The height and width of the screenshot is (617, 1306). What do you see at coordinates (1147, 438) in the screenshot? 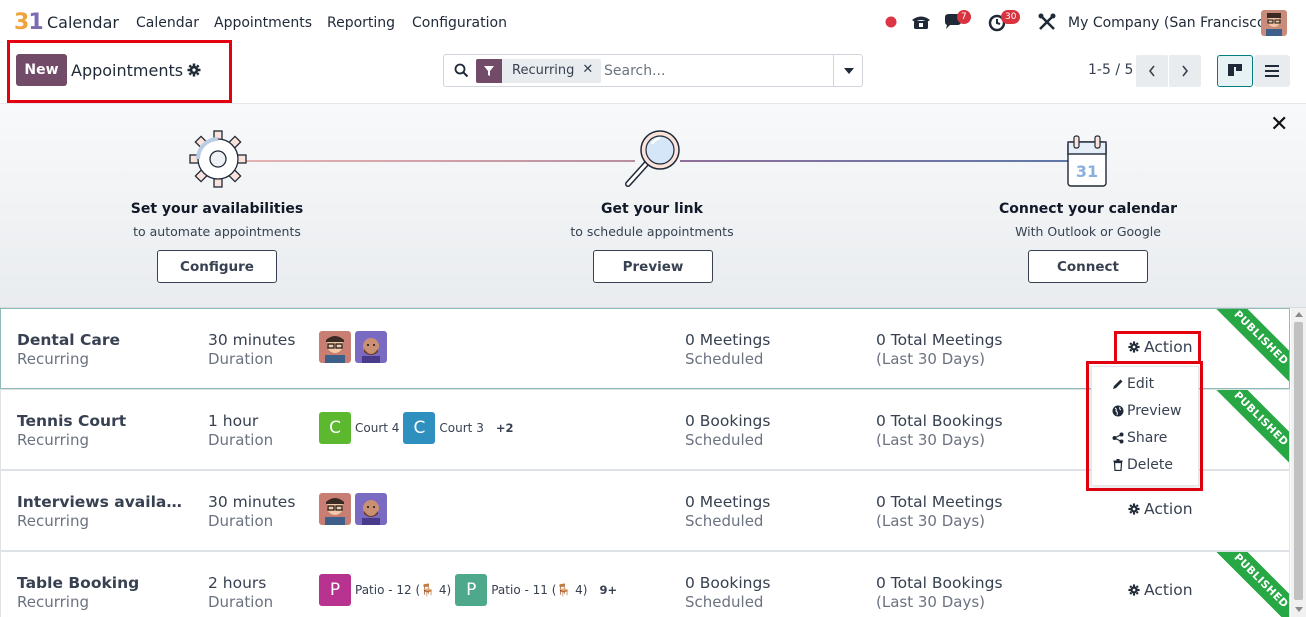
I see `dropdown-label: Share` at bounding box center [1147, 438].